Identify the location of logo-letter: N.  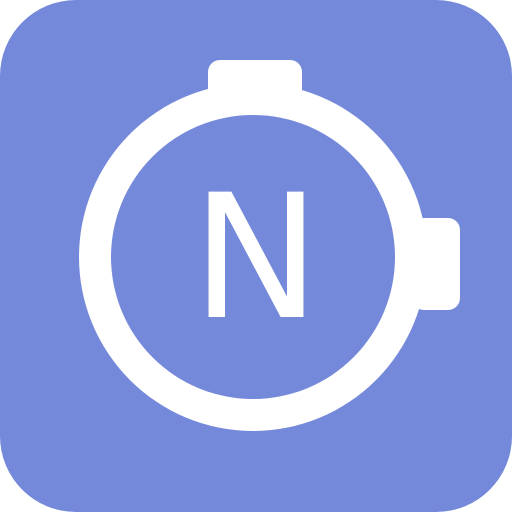
(256, 257).